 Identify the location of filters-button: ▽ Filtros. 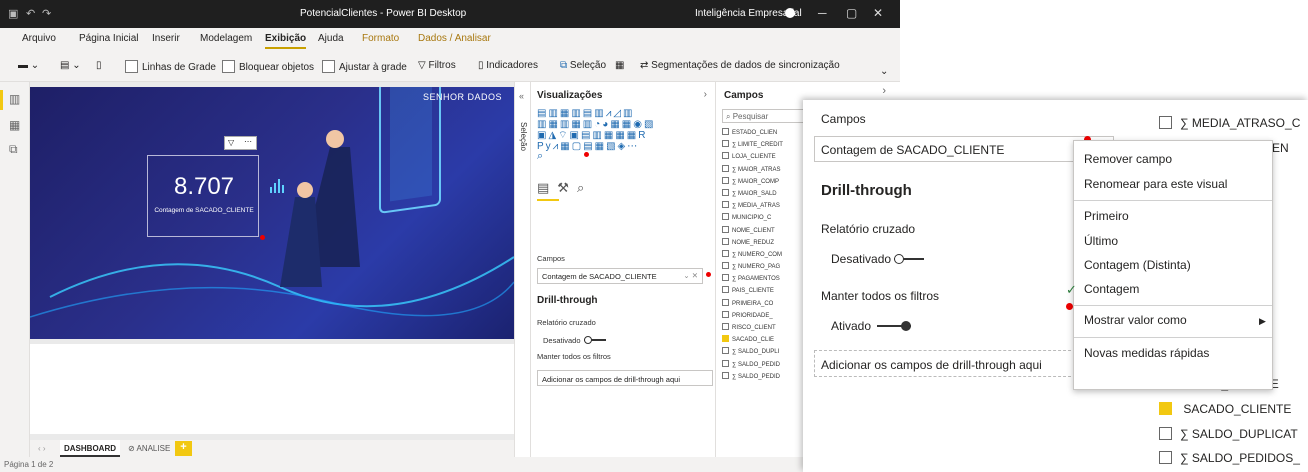
(437, 65).